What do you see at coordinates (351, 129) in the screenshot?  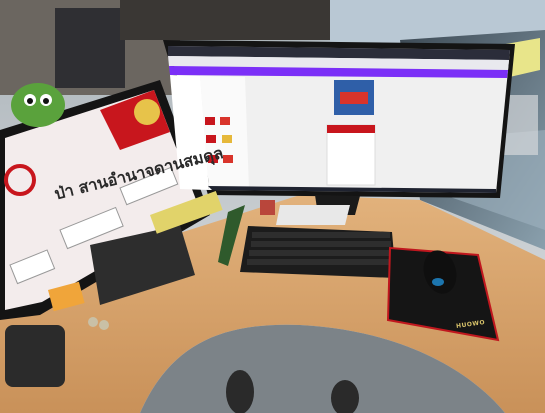 I see `canvas-page-2-header` at bounding box center [351, 129].